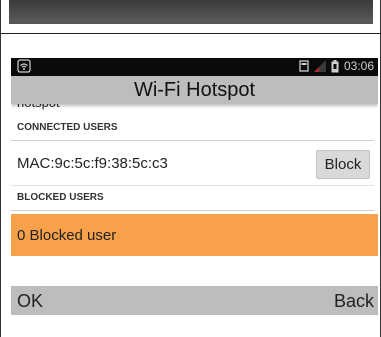 The height and width of the screenshot is (337, 381). Describe the element at coordinates (194, 300) in the screenshot. I see `softkey-bar: OK Back` at that location.